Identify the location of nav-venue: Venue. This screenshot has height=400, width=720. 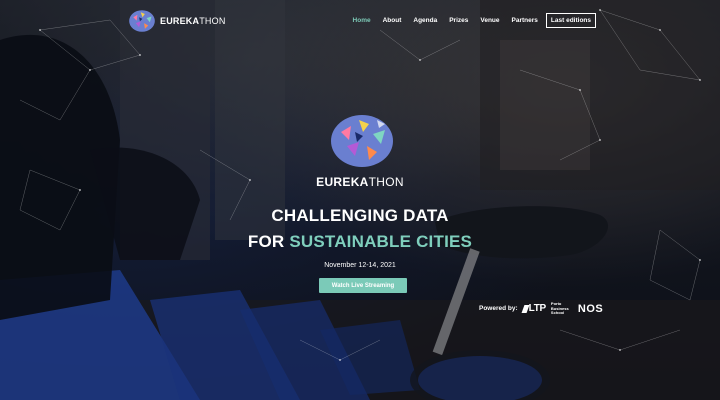
(489, 20).